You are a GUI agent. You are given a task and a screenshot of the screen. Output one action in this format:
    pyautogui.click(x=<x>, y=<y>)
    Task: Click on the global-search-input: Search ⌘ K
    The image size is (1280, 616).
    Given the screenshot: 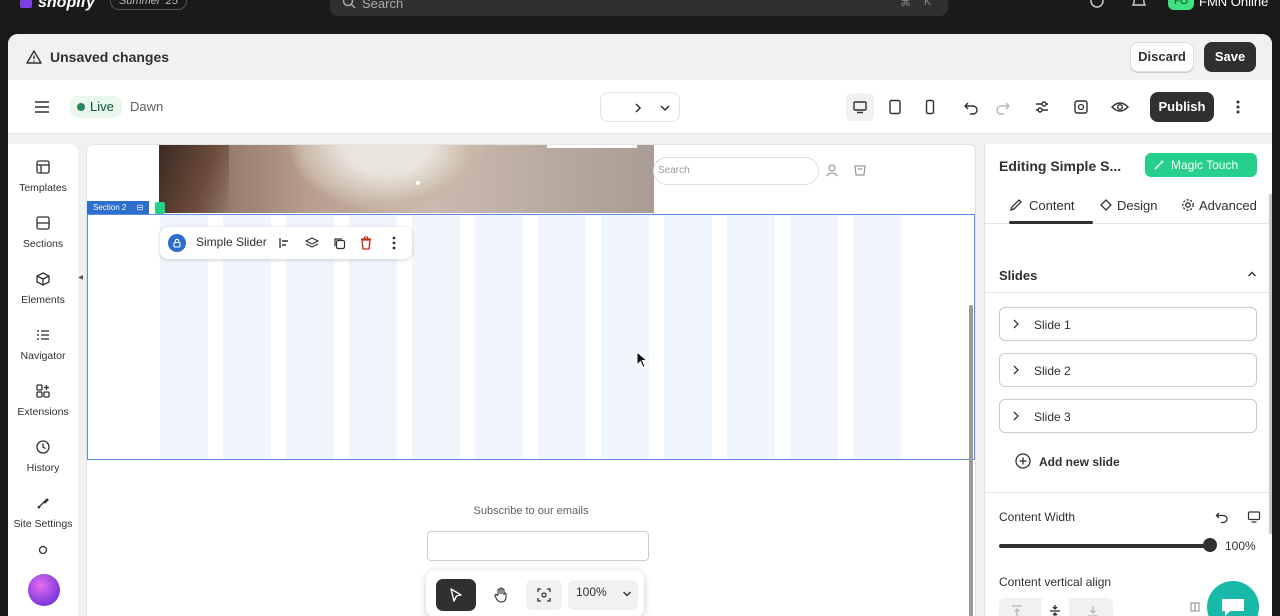 What is the action you would take?
    pyautogui.click(x=639, y=8)
    